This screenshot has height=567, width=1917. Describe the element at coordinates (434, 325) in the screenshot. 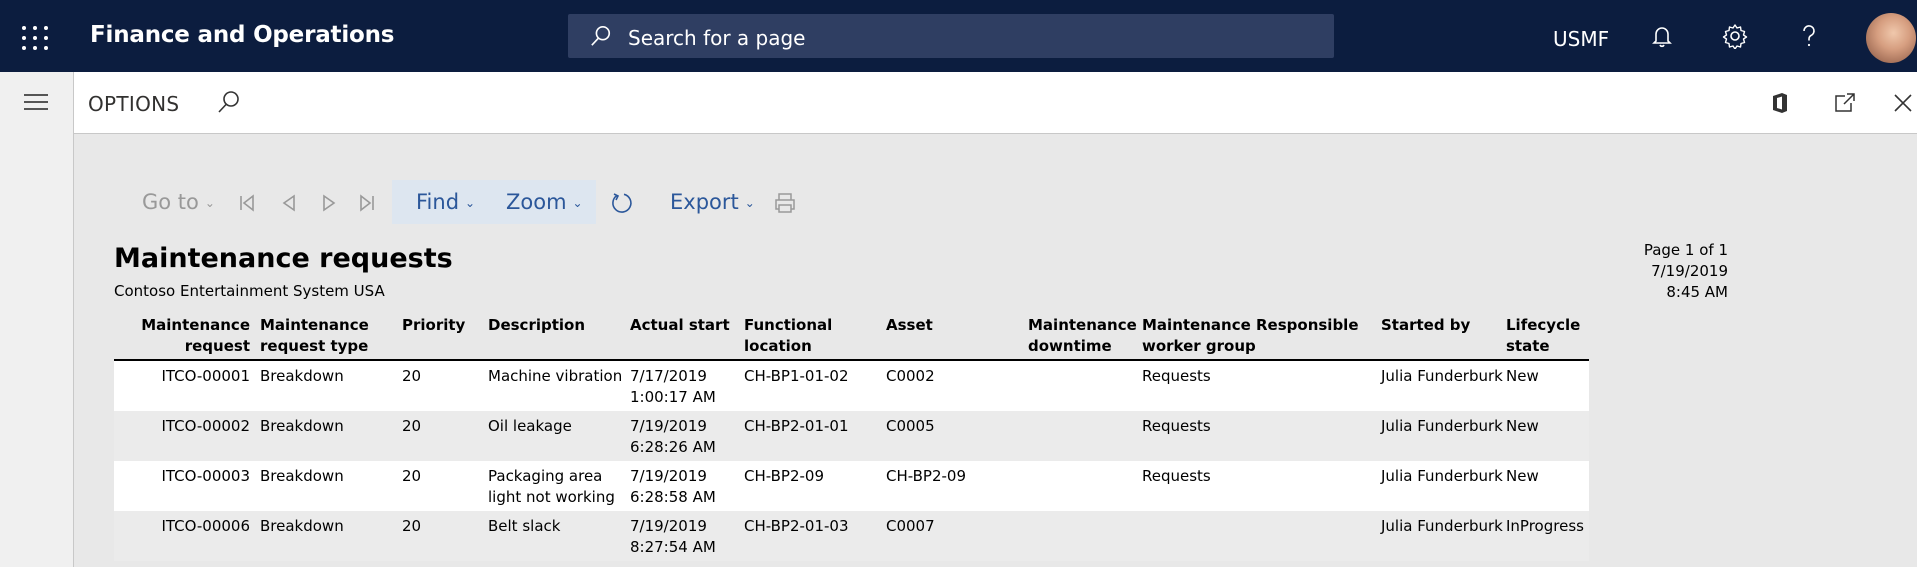

I see `column-header-priority: Priority` at that location.